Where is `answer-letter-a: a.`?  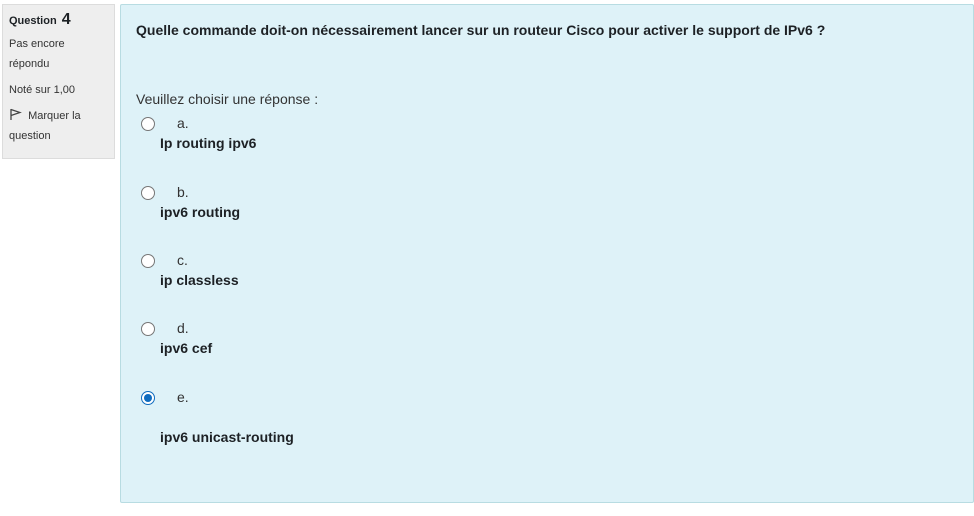 answer-letter-a: a. is located at coordinates (183, 123).